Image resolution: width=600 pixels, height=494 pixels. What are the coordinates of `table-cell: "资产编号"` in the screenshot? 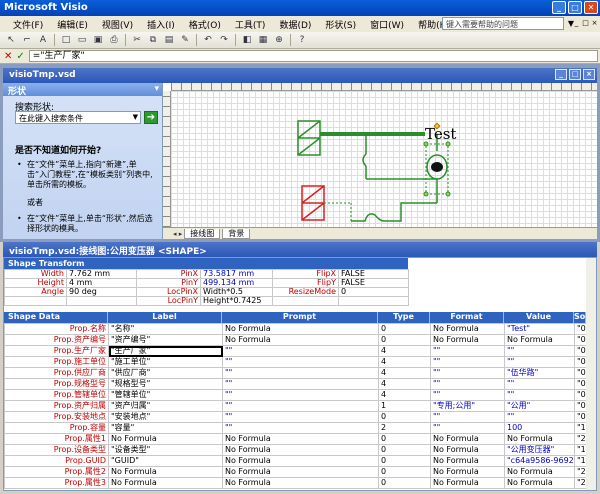 It's located at (165, 340).